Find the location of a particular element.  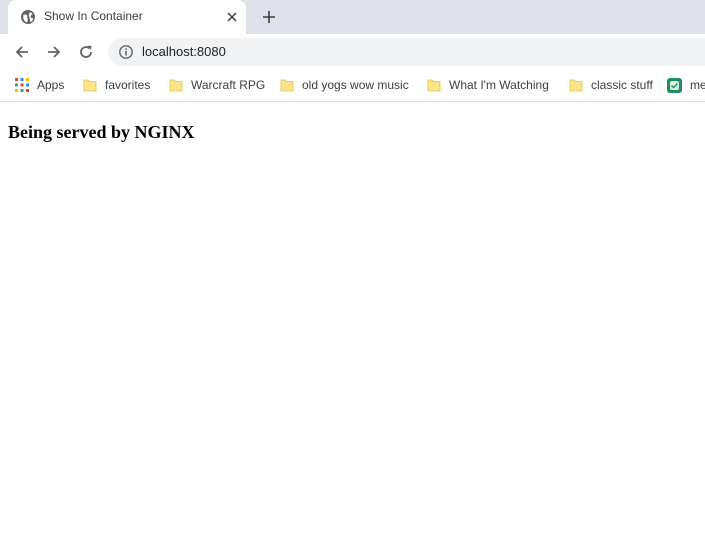

bookmark-warcraft-rpg: Warcraft RPG is located at coordinates (217, 85).